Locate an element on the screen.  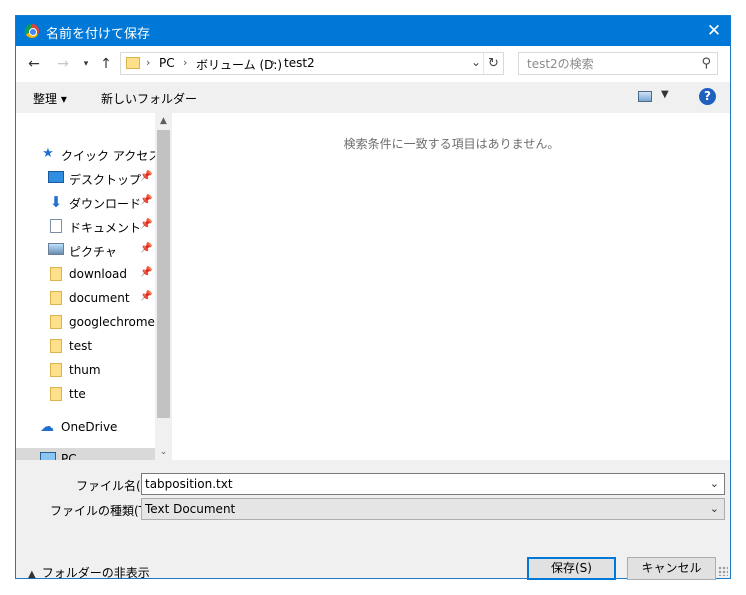
navigation-bar: ← → ▾ ↑ › PC › ボリューム (D:) › test2 ⌄ ↻ ⚲ is located at coordinates (373, 64).